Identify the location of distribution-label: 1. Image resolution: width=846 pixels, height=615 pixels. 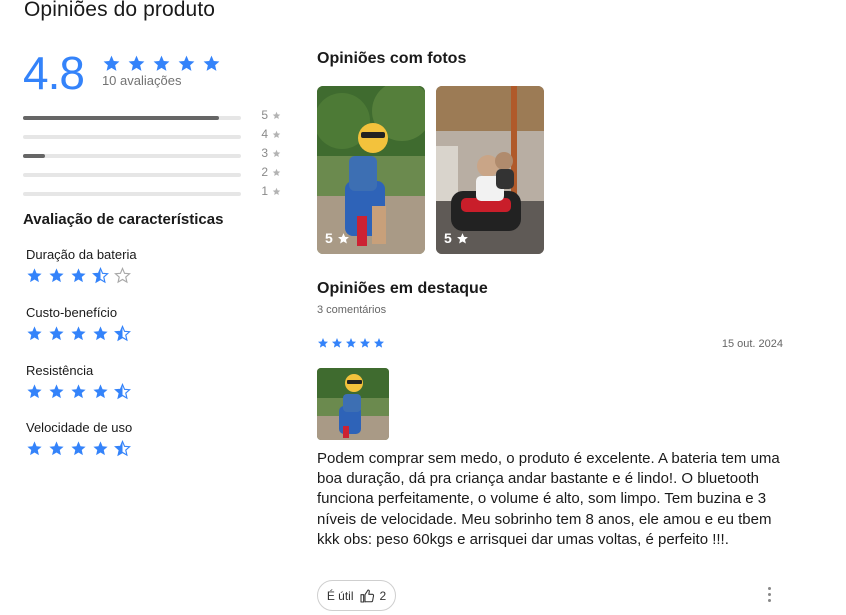
(264, 191).